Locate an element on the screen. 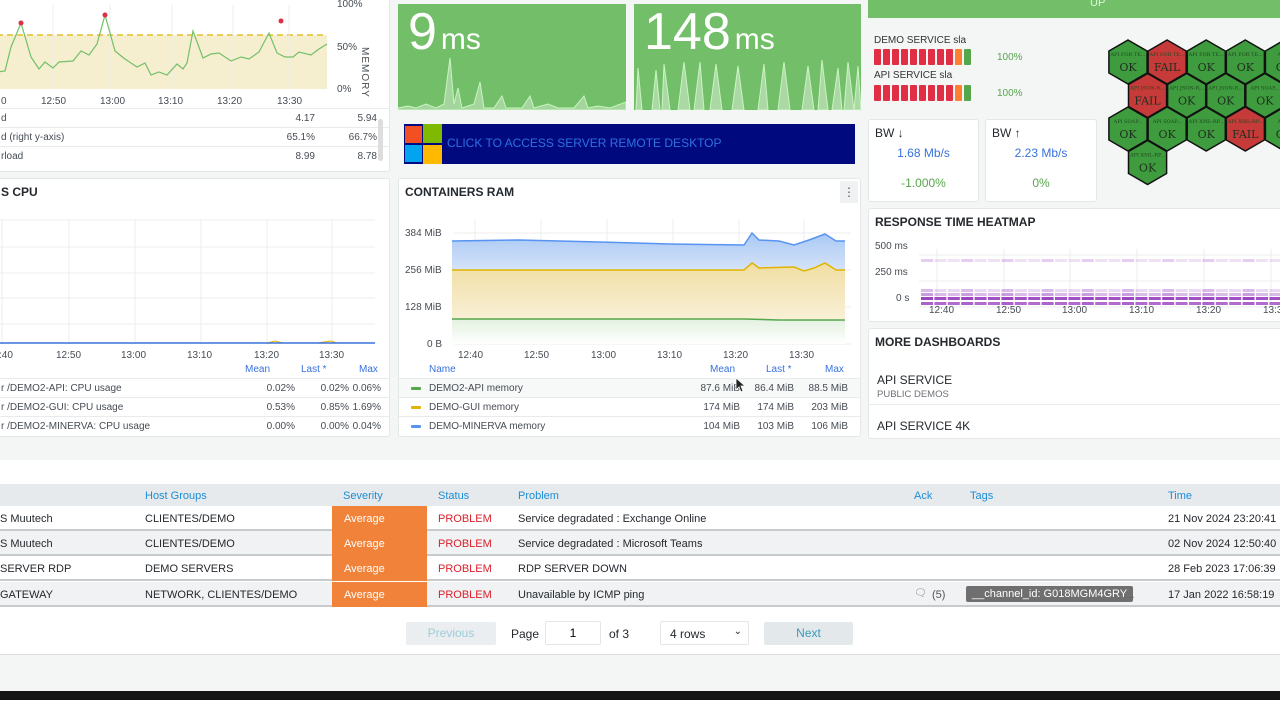  previous-page-button: Previous is located at coordinates (451, 633).